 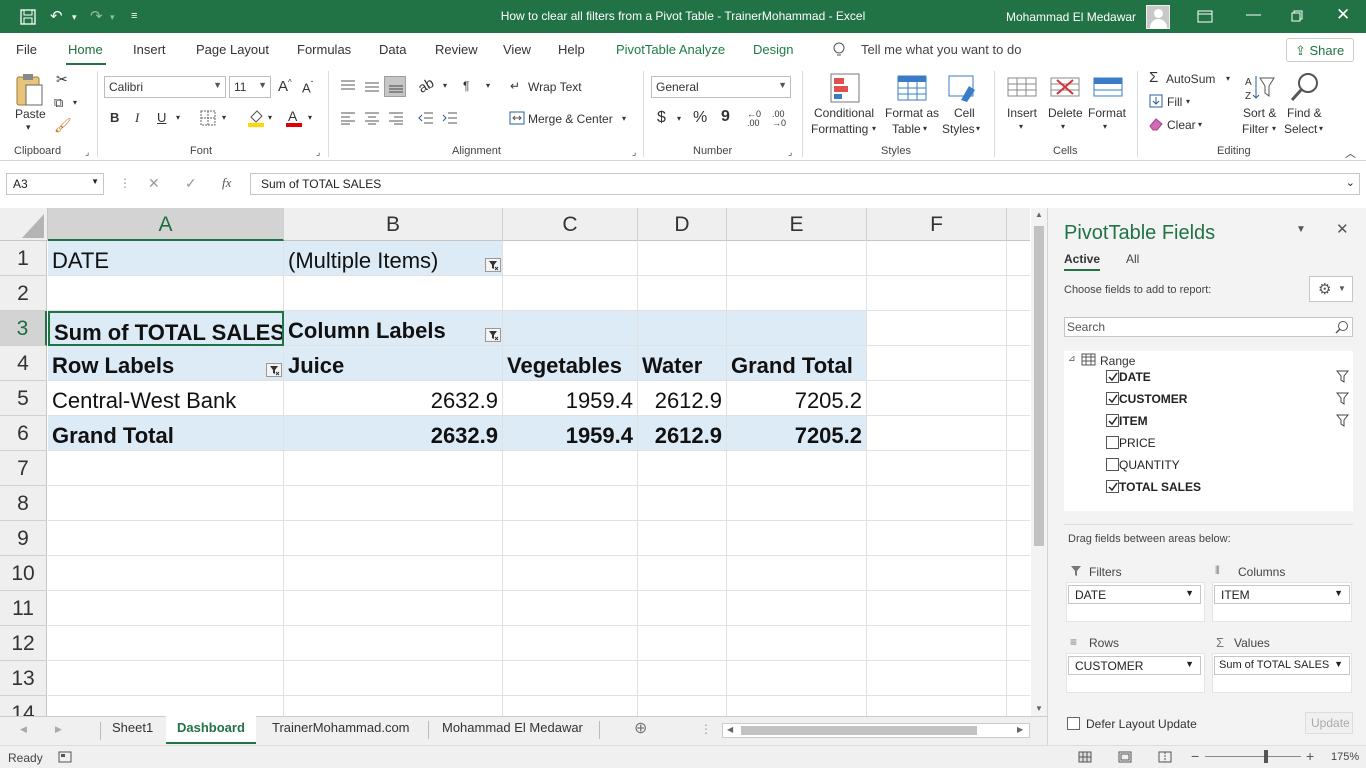 I want to click on conditional-formatting-label-1: Conditional, so click(x=844, y=113).